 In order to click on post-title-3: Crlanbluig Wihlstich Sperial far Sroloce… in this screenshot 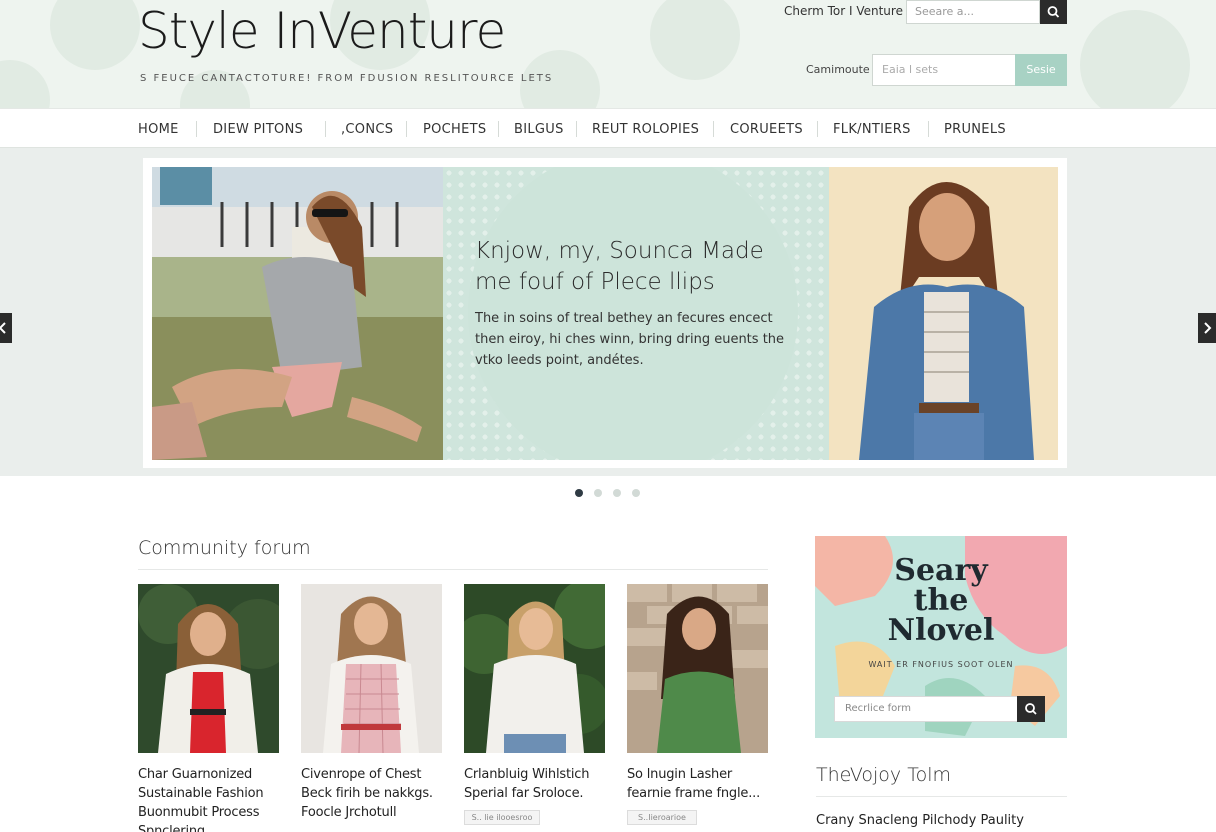, I will do `click(539, 784)`.